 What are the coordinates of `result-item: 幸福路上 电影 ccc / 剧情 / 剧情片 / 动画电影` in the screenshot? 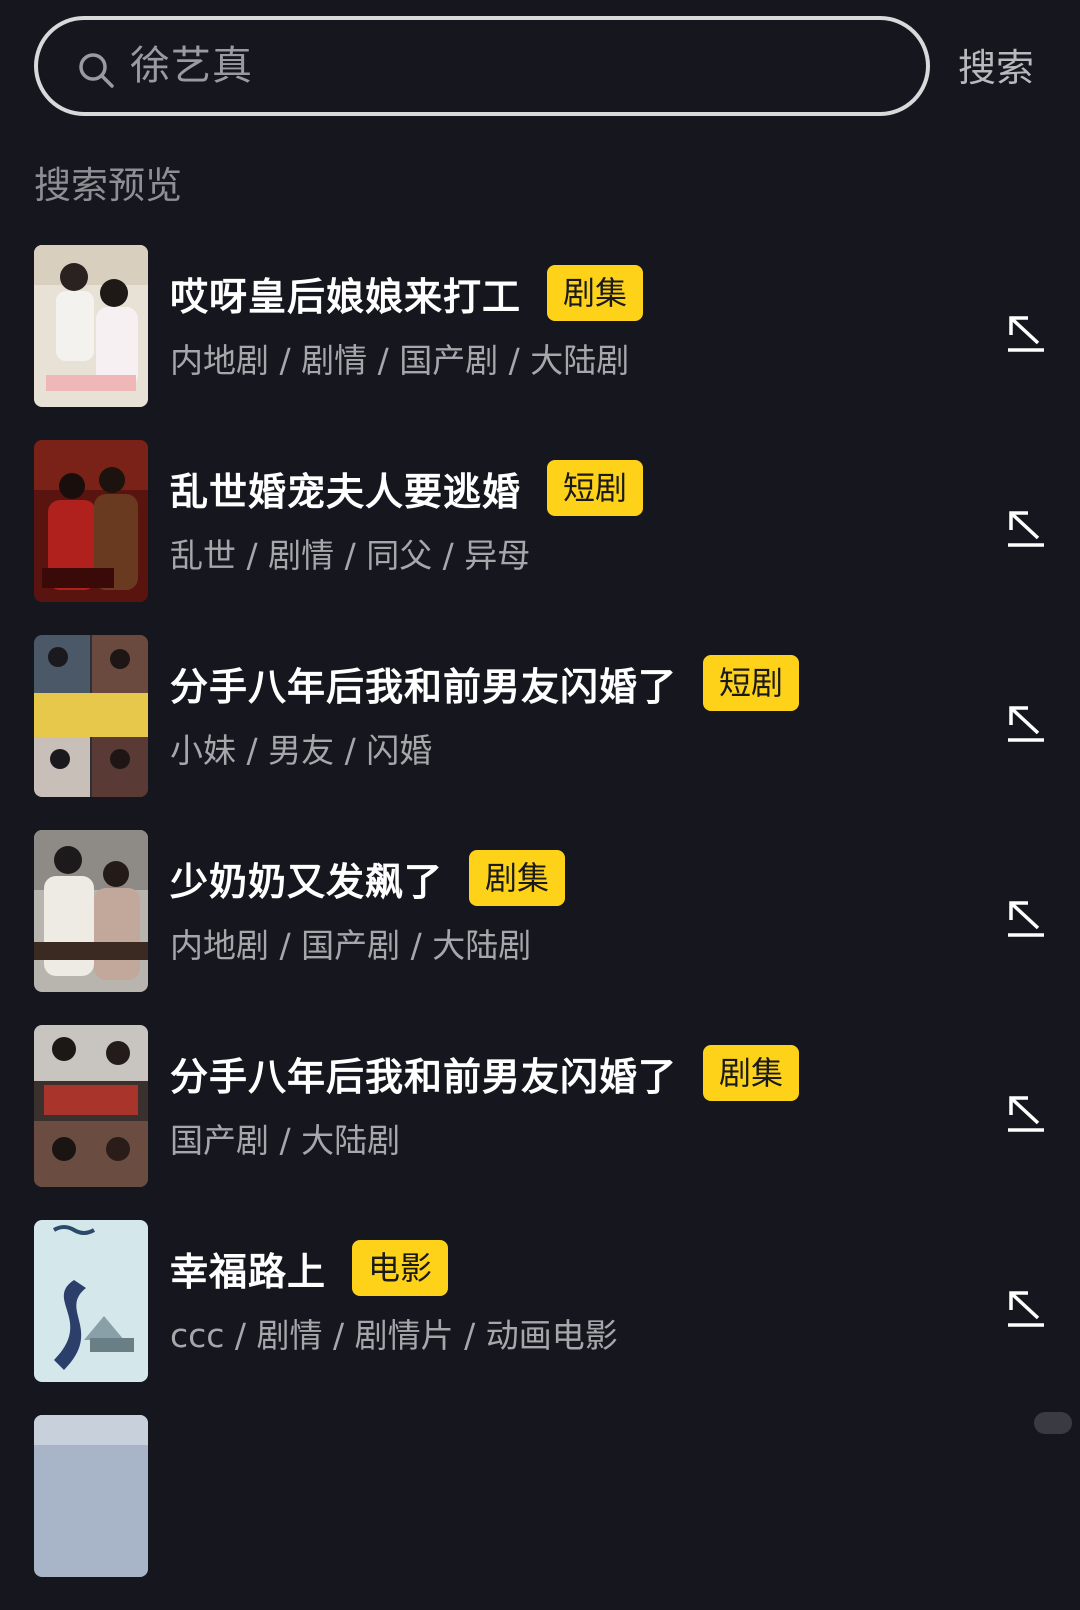 It's located at (540, 1317).